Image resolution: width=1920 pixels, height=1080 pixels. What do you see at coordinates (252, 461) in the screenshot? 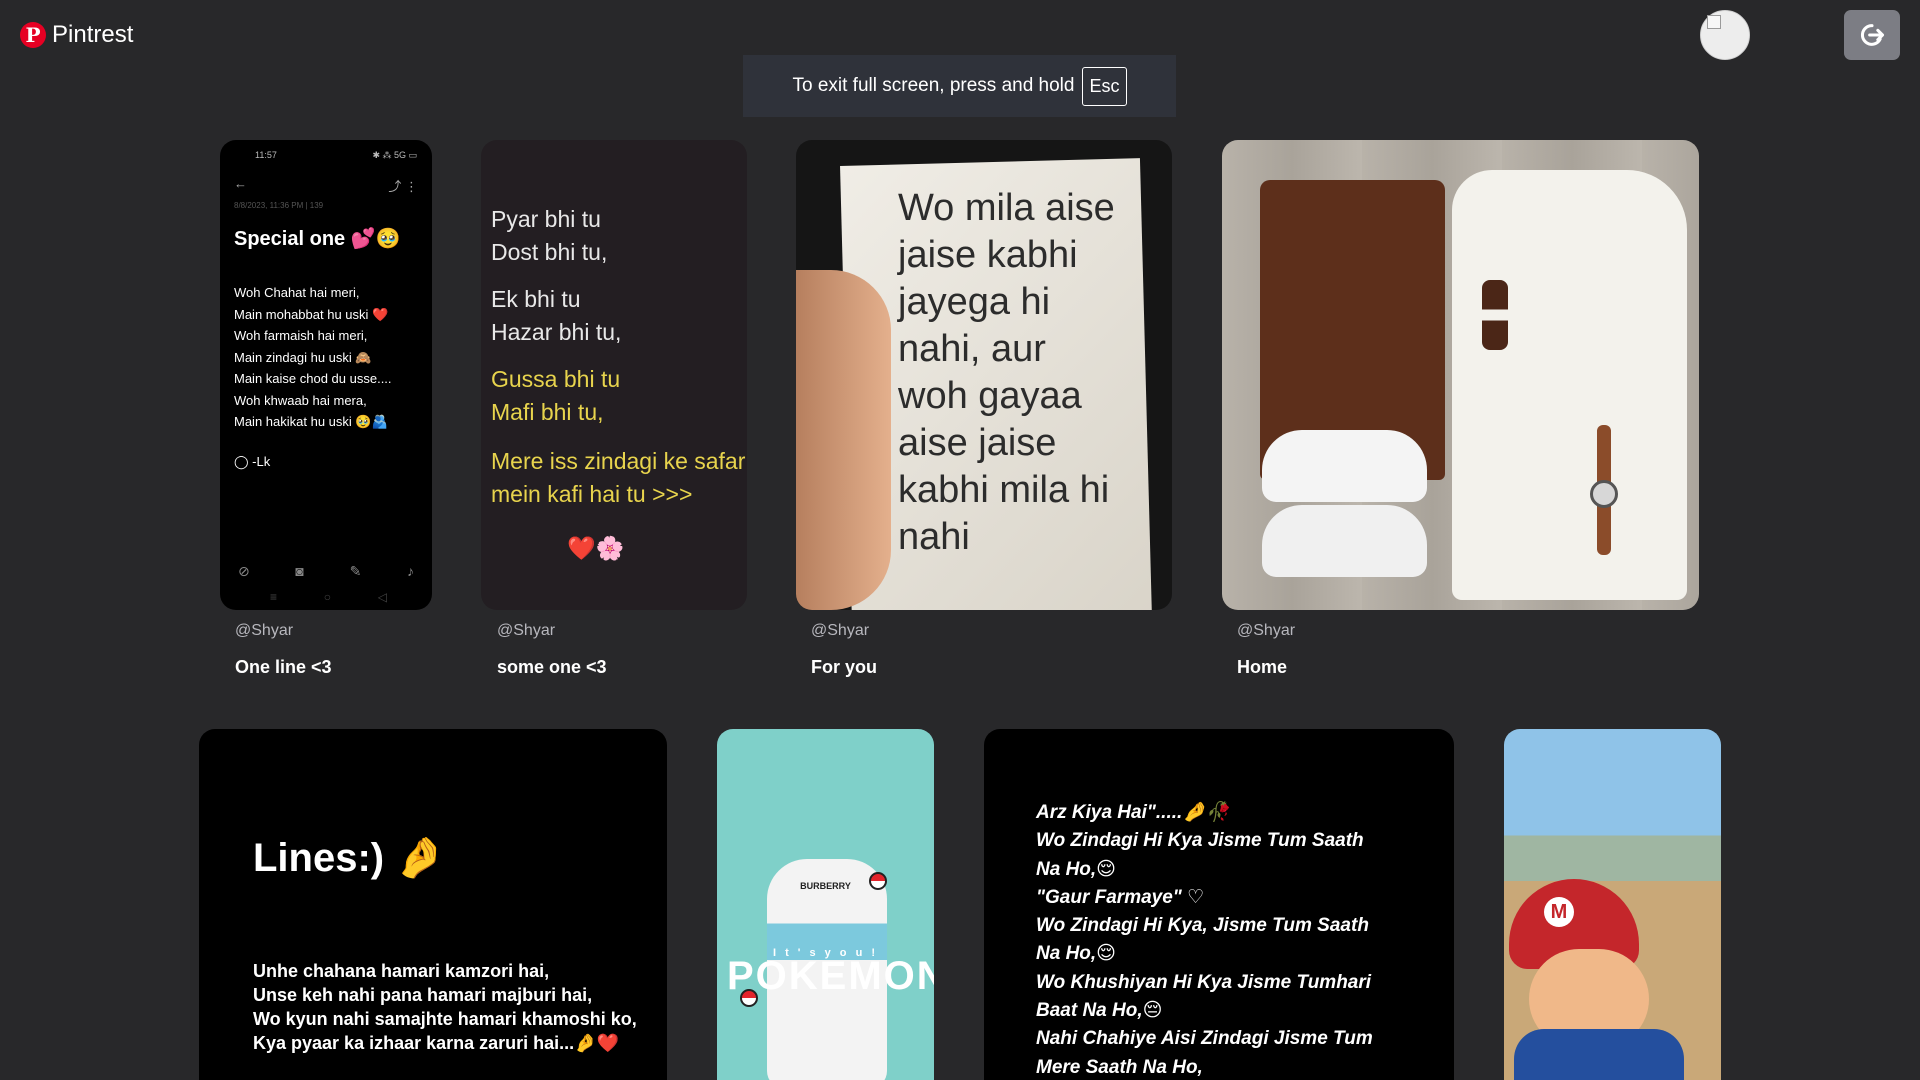
I see `note-signature: ◯ -Lk` at bounding box center [252, 461].